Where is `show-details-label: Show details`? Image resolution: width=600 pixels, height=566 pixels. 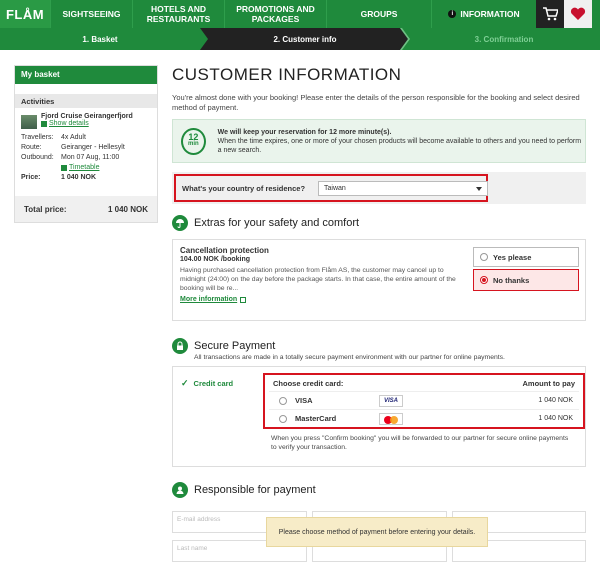 show-details-label: Show details is located at coordinates (69, 123).